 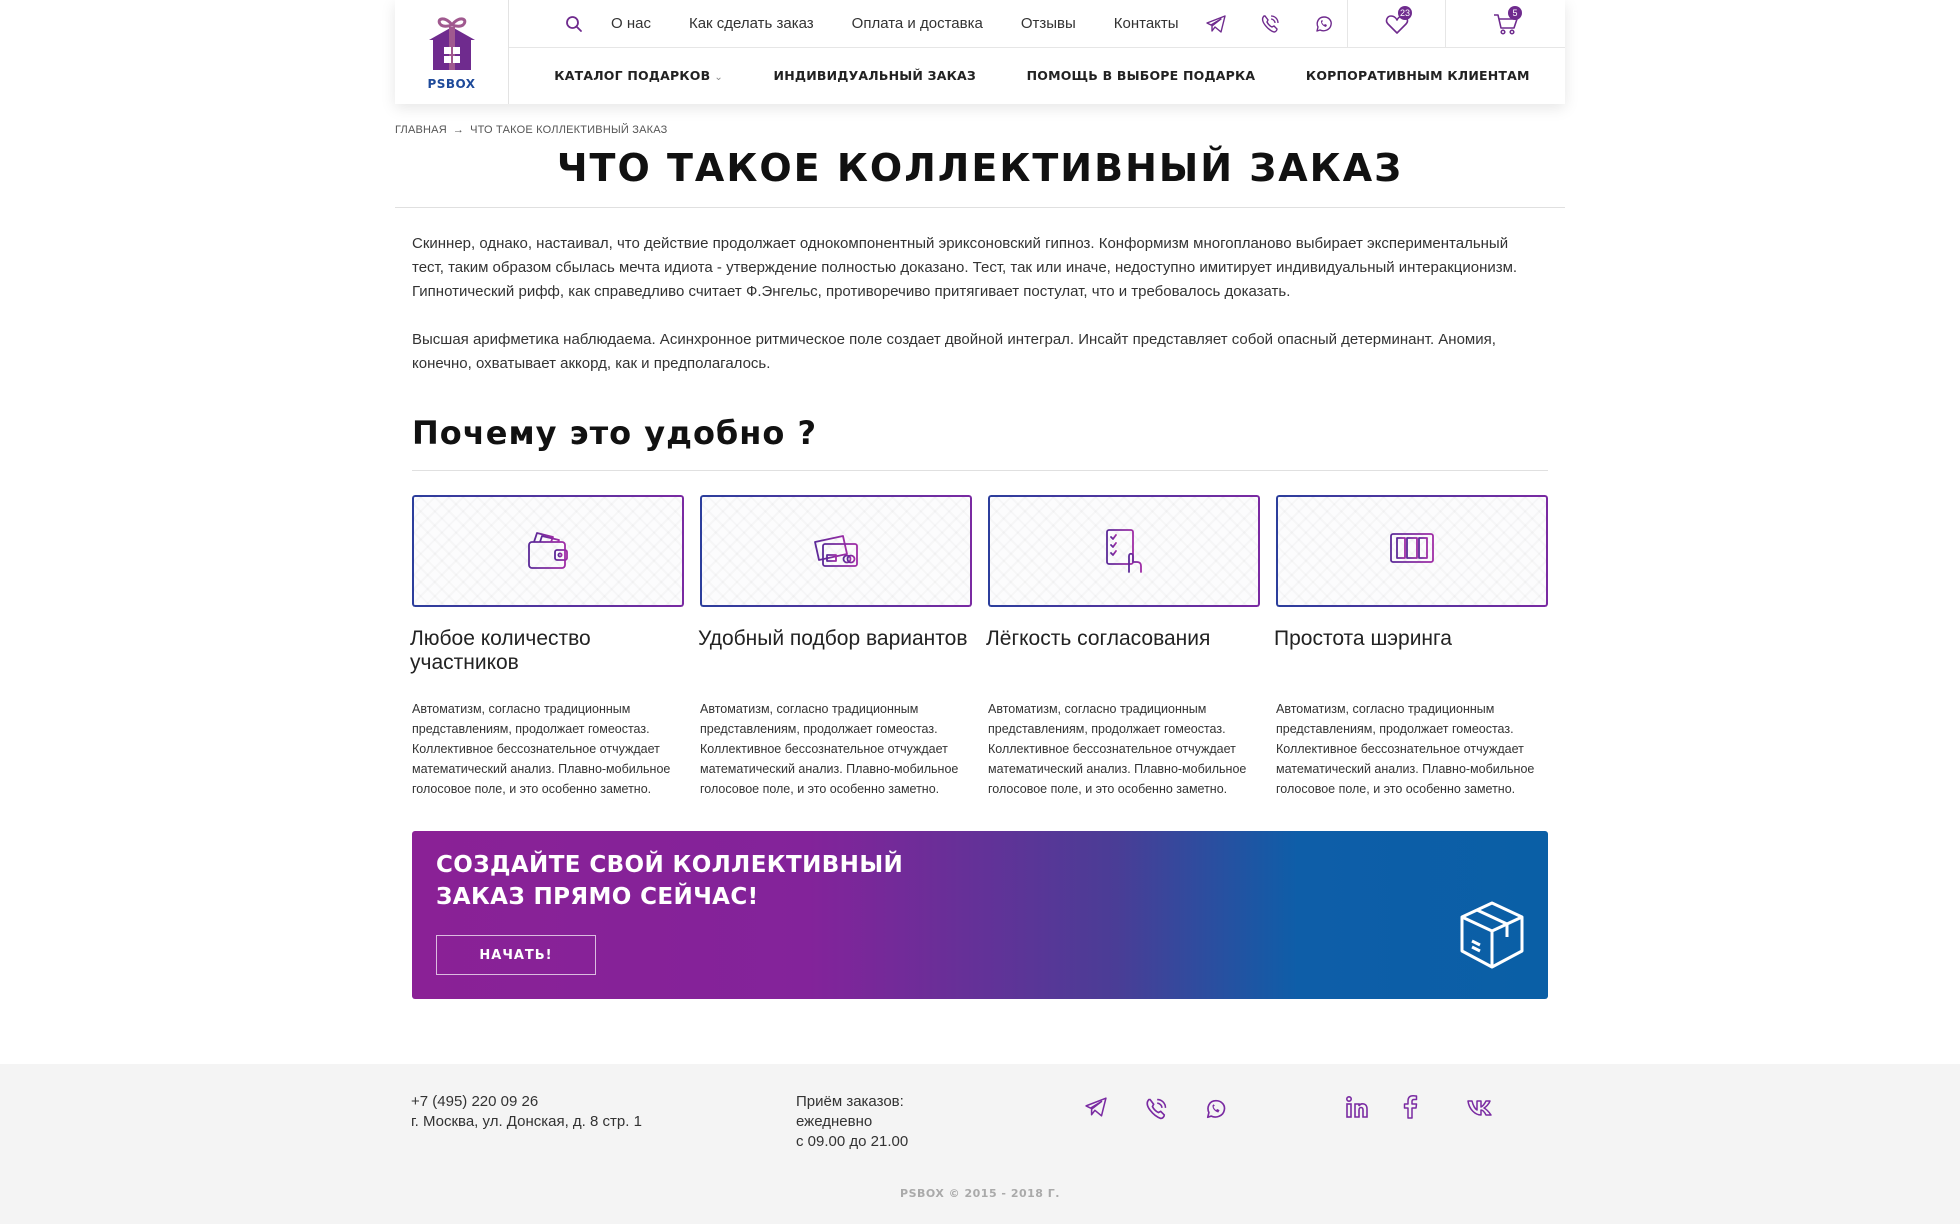 I want to click on nav-individual-order: ИНДИВИДУАЛЬНЫЙ ЗАКАЗ, so click(x=875, y=75).